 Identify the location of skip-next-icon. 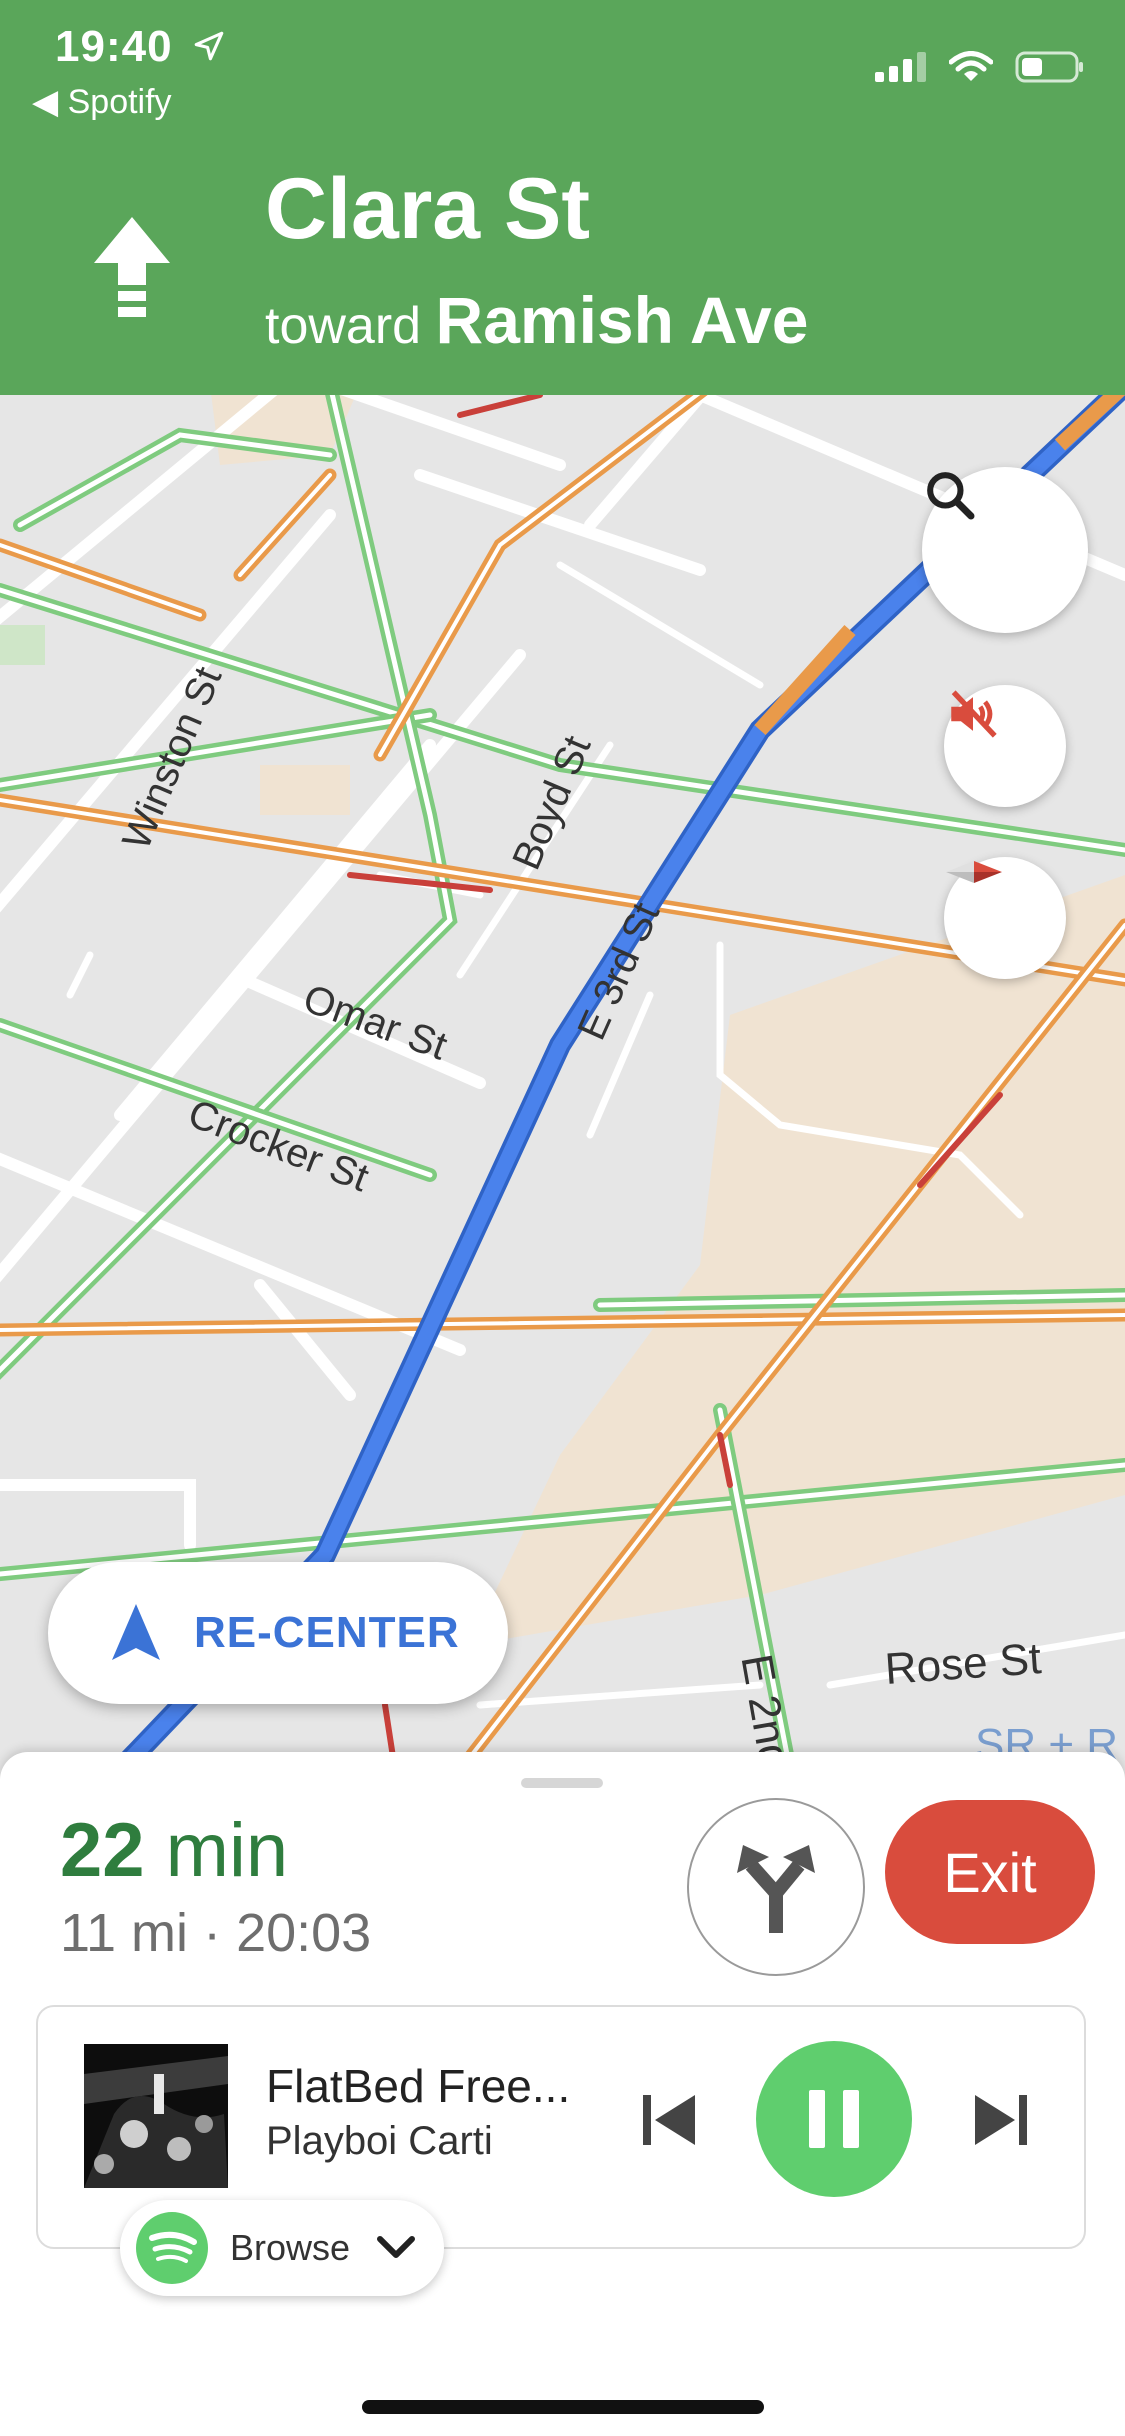
(1001, 2120).